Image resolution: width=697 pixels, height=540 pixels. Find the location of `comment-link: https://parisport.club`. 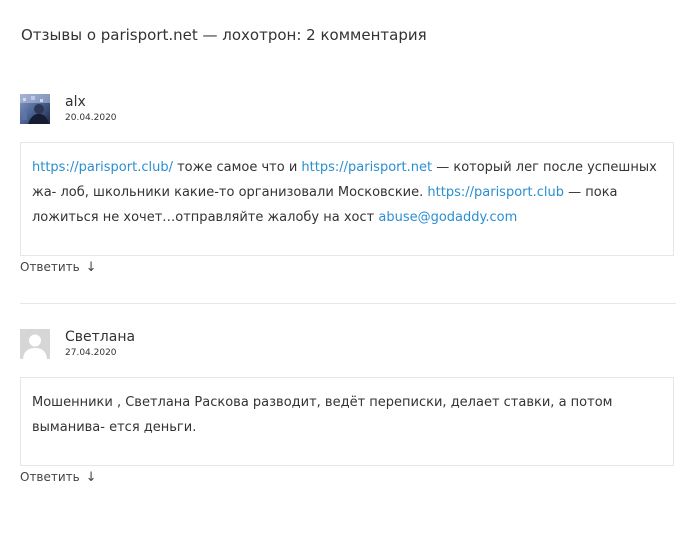

comment-link: https://parisport.club is located at coordinates (495, 192).